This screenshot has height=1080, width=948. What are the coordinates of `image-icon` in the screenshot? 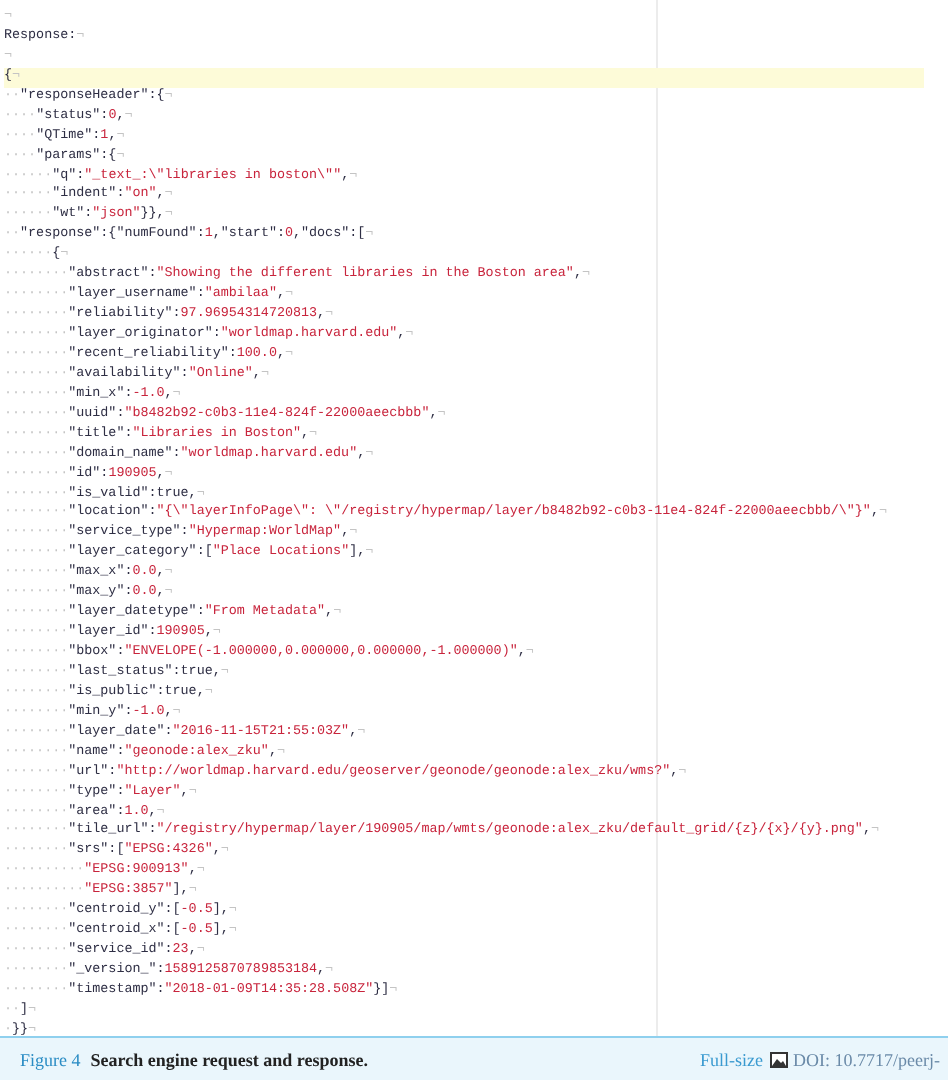 It's located at (778, 1059).